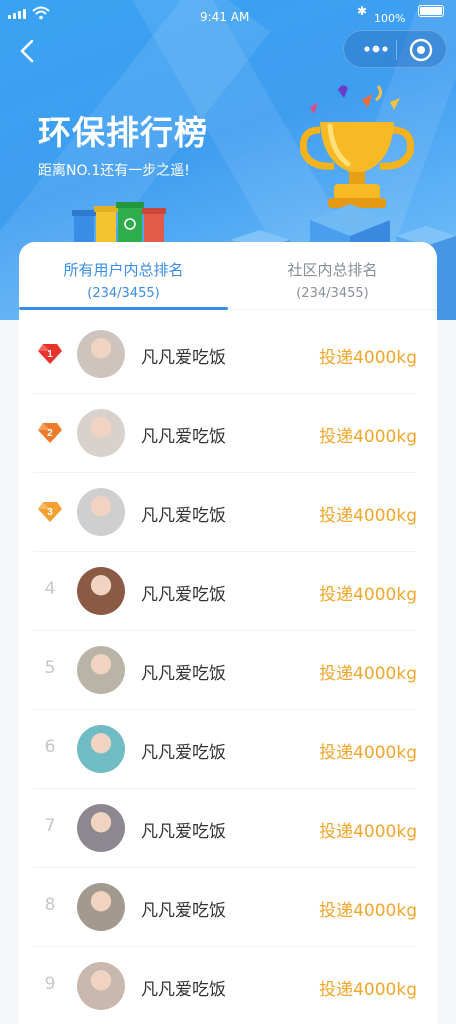 This screenshot has width=456, height=1024. I want to click on battery-icon, so click(431, 11).